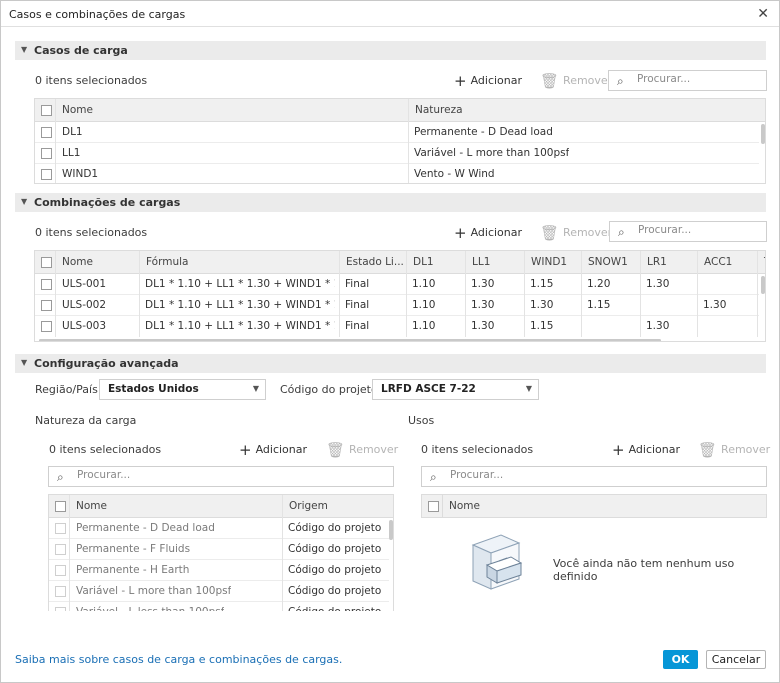  I want to click on column-header-t: T, so click(761, 262).